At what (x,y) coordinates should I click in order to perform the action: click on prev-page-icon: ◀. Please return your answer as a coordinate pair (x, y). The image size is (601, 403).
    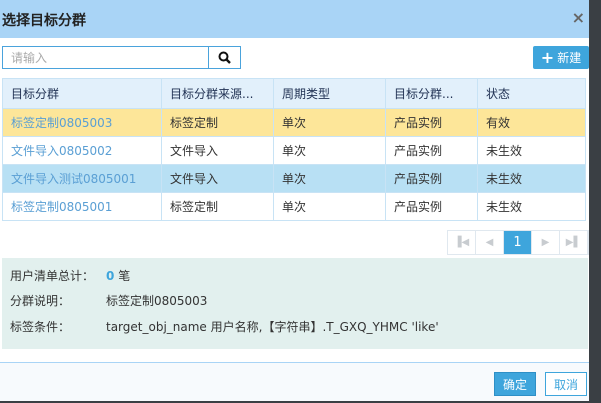
    Looking at the image, I should click on (490, 242).